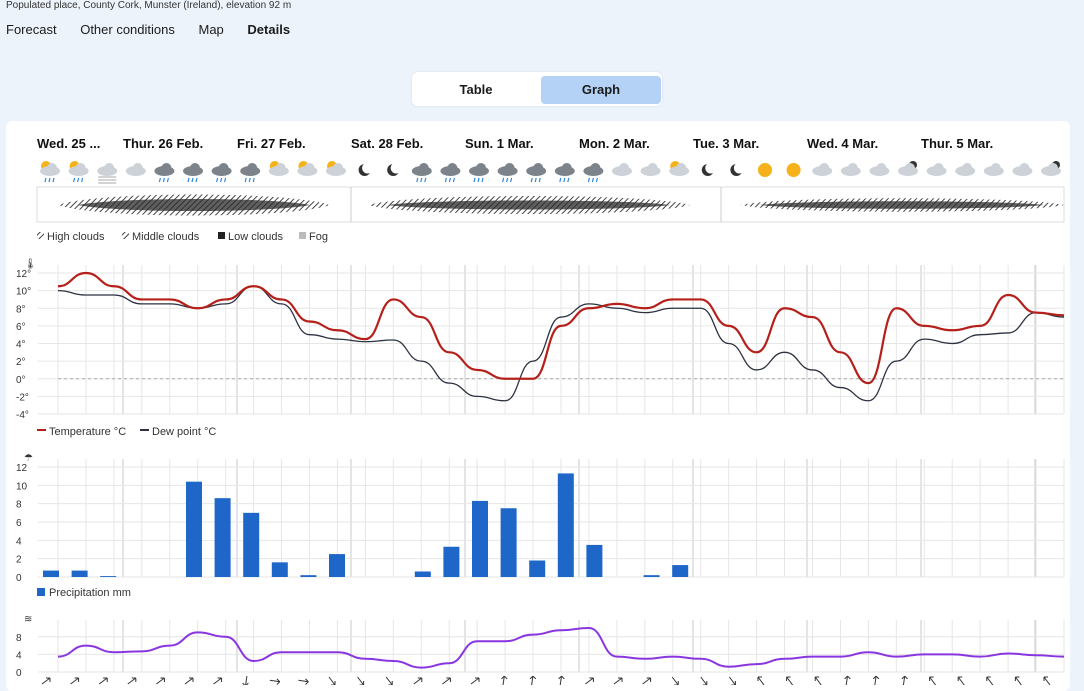 The width and height of the screenshot is (1084, 691). What do you see at coordinates (550, 172) in the screenshot?
I see `weather-icons` at bounding box center [550, 172].